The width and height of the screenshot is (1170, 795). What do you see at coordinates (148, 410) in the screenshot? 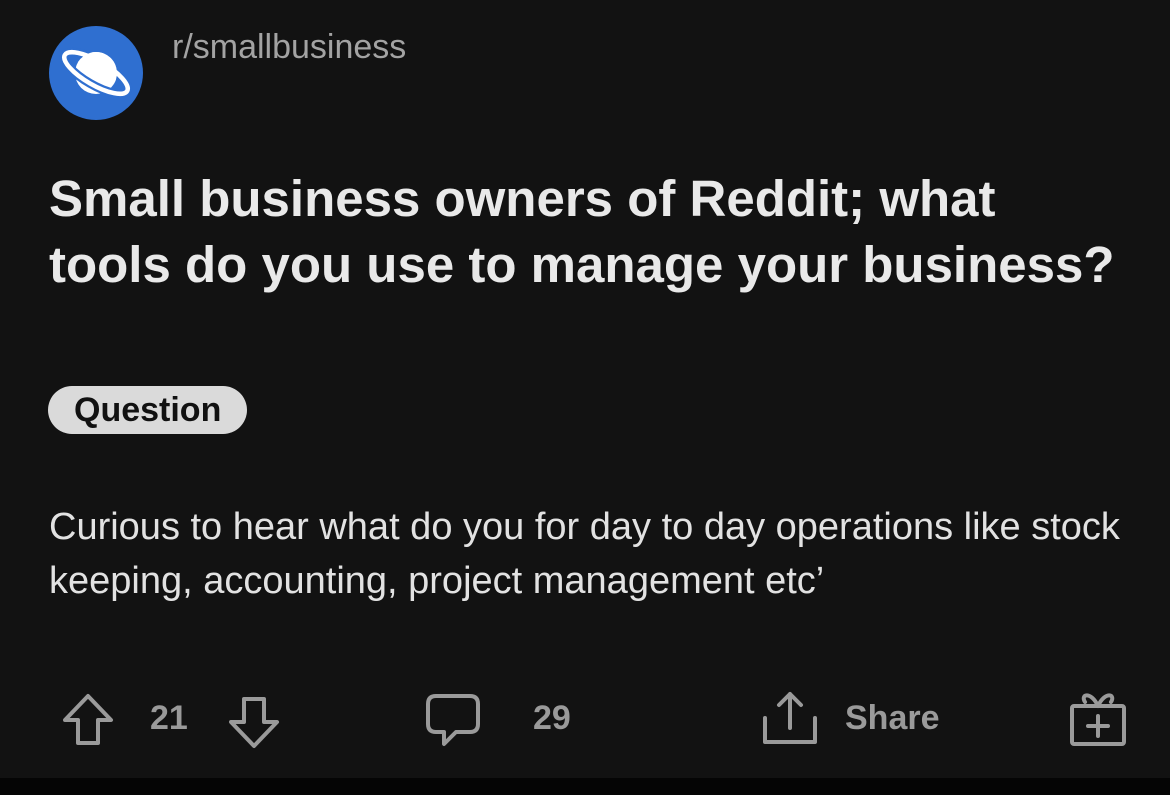
I see `post-flair: Question` at bounding box center [148, 410].